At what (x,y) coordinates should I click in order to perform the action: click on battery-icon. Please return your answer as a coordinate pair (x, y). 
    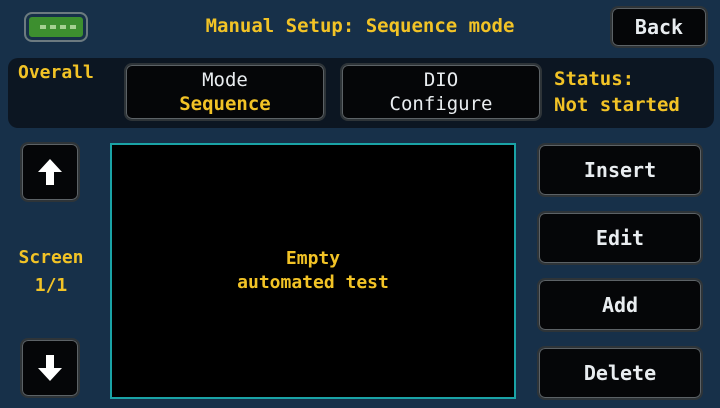
    Looking at the image, I should click on (56, 27).